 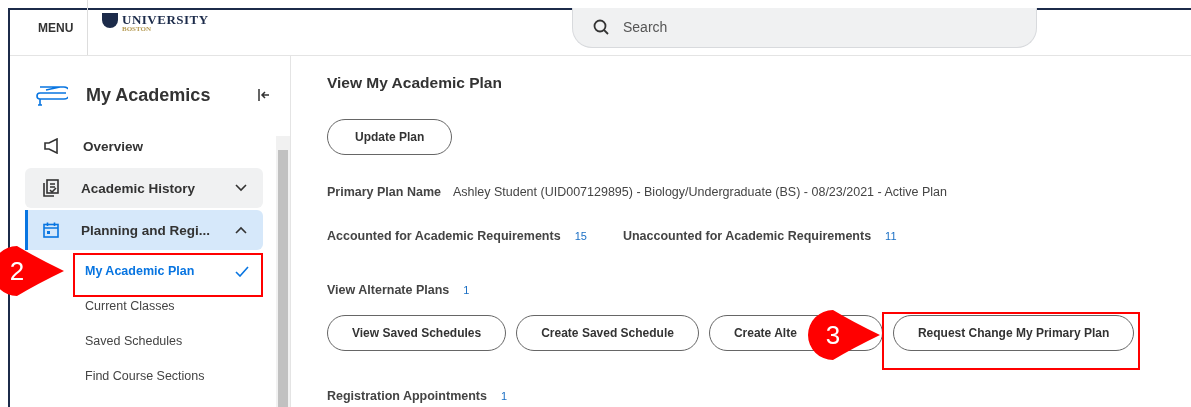 What do you see at coordinates (601, 27) in the screenshot?
I see `search-icon` at bounding box center [601, 27].